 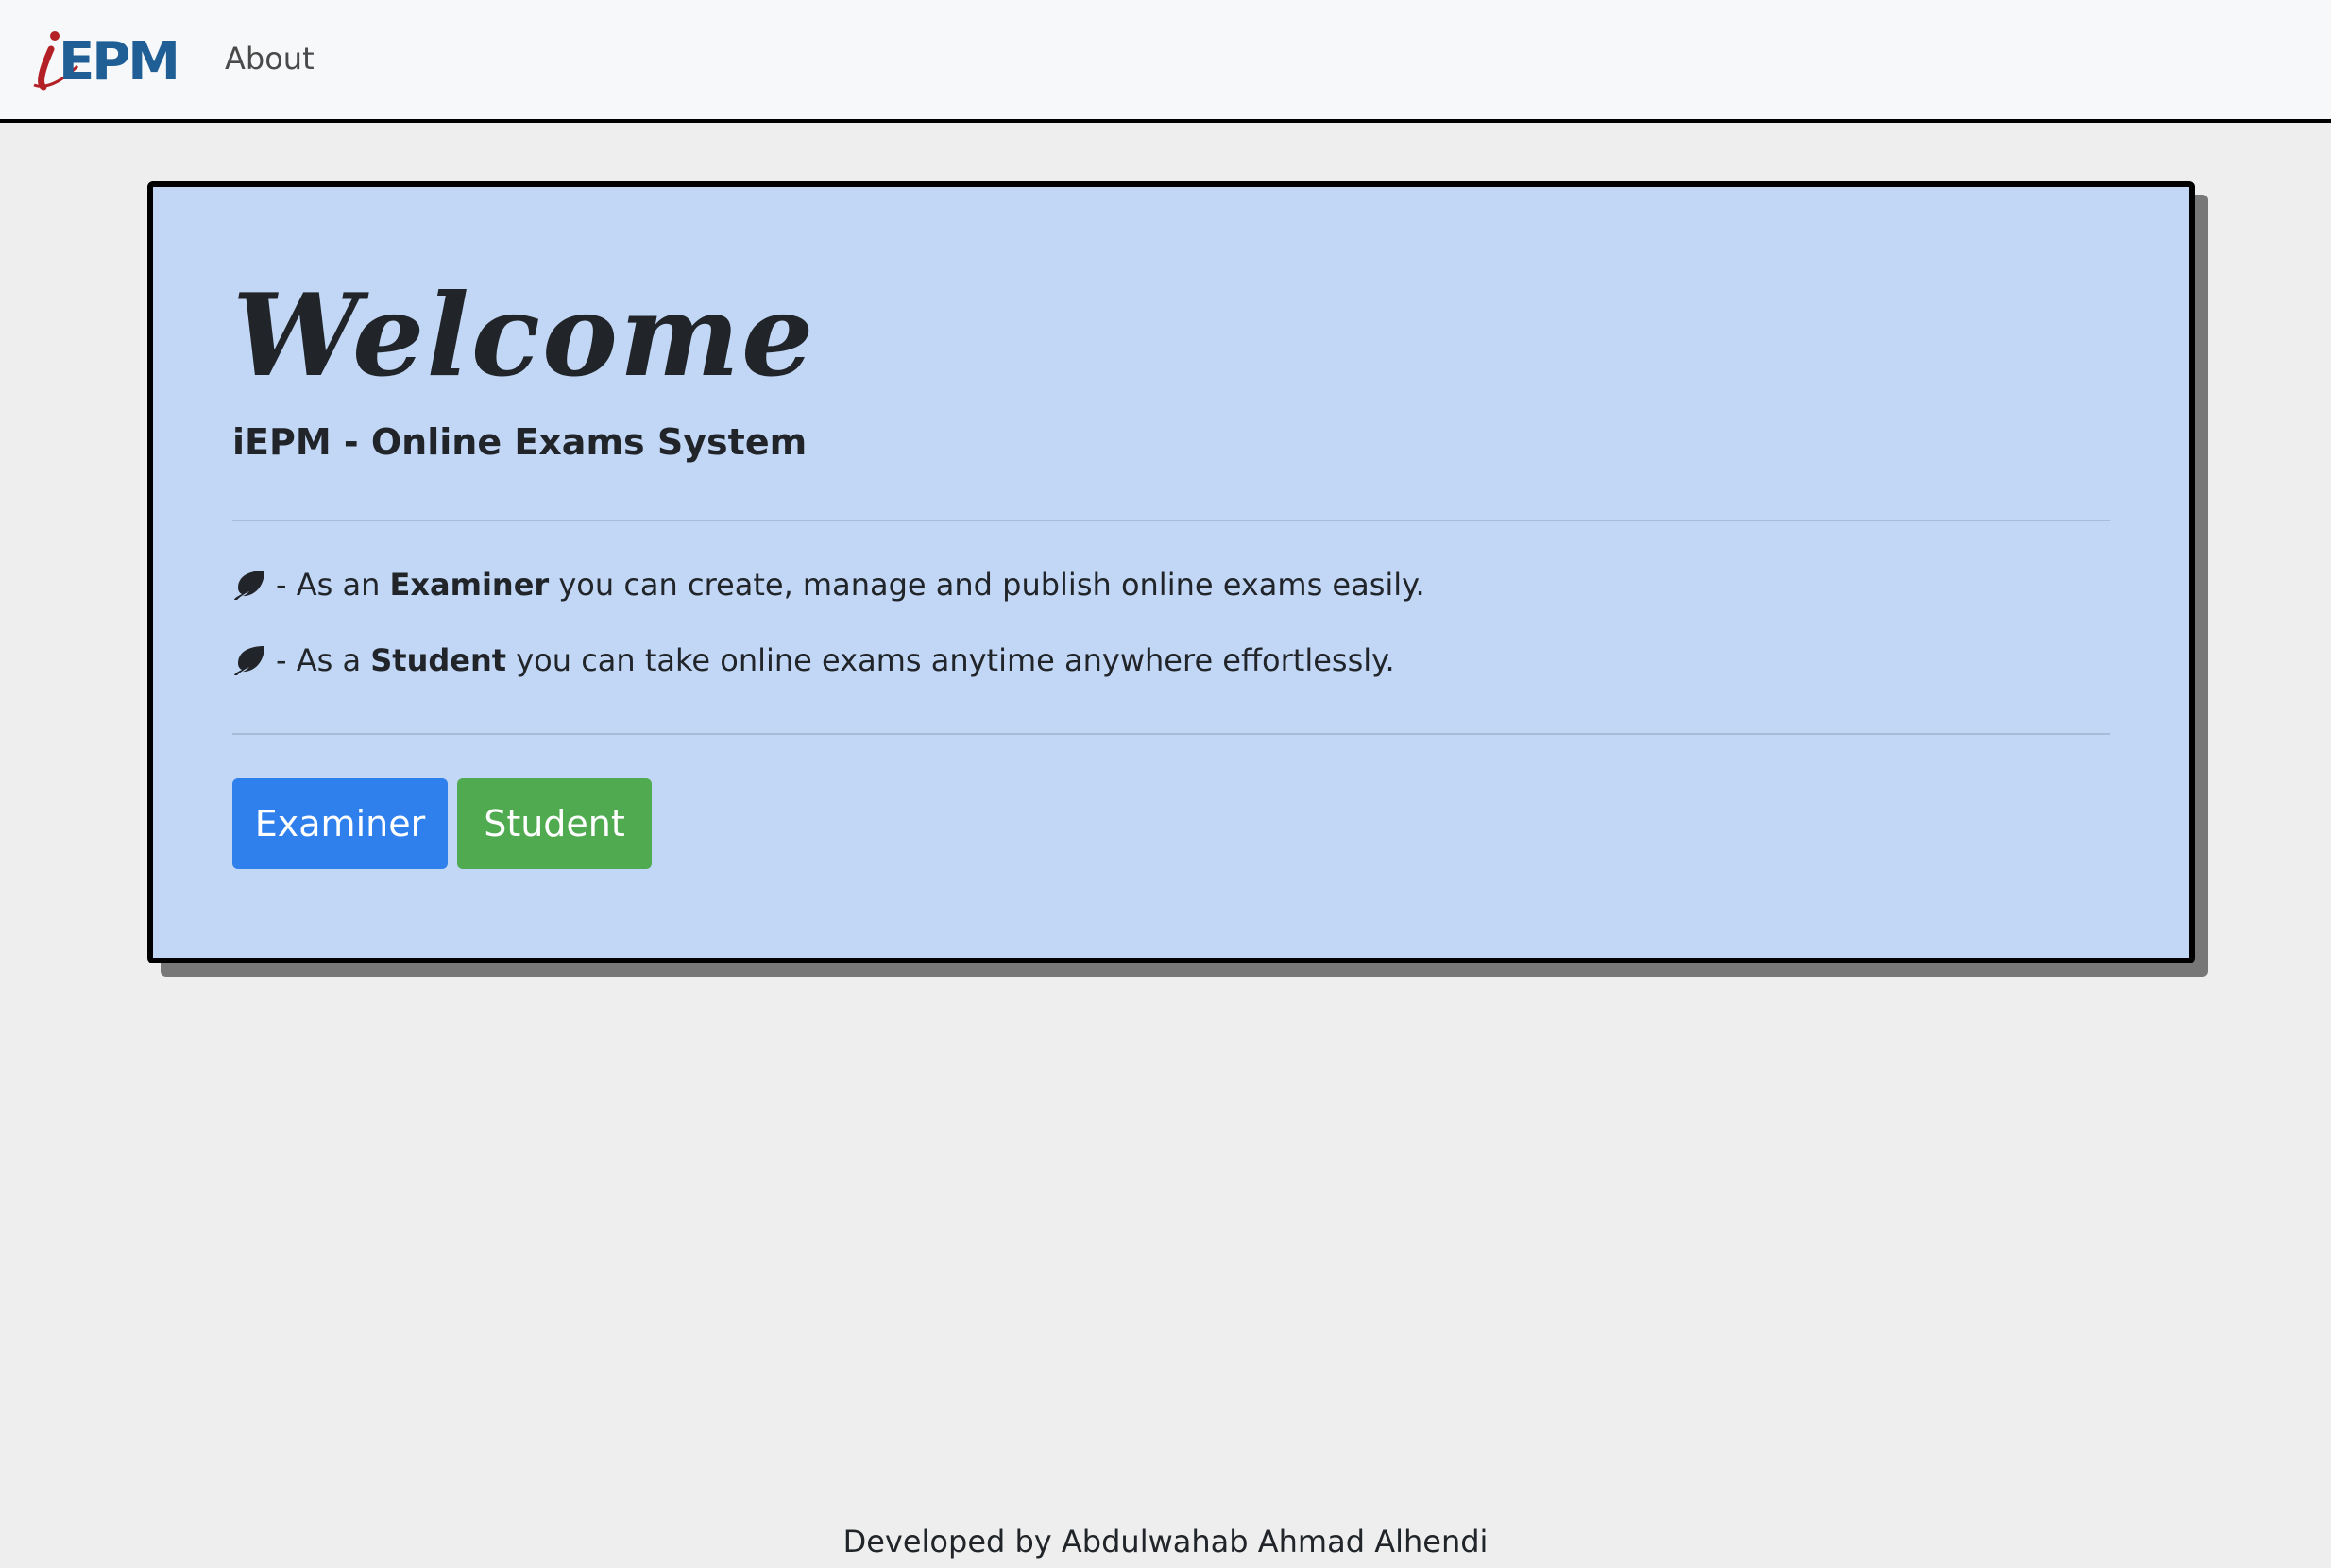 What do you see at coordinates (118, 61) in the screenshot?
I see `svg-text: EPM` at bounding box center [118, 61].